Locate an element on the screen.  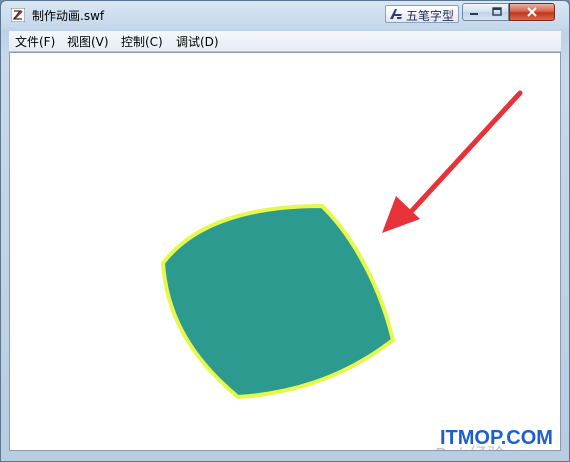
minimize-icon is located at coordinates (474, 14).